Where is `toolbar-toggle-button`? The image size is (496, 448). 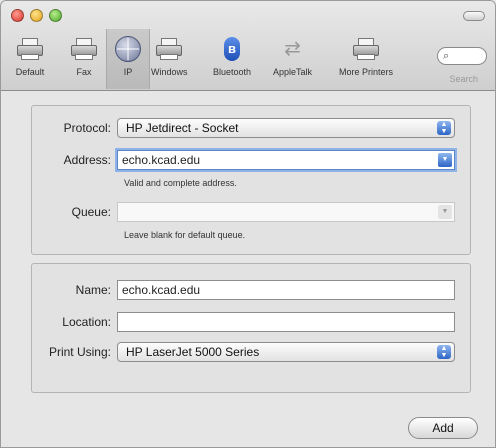 toolbar-toggle-button is located at coordinates (474, 16).